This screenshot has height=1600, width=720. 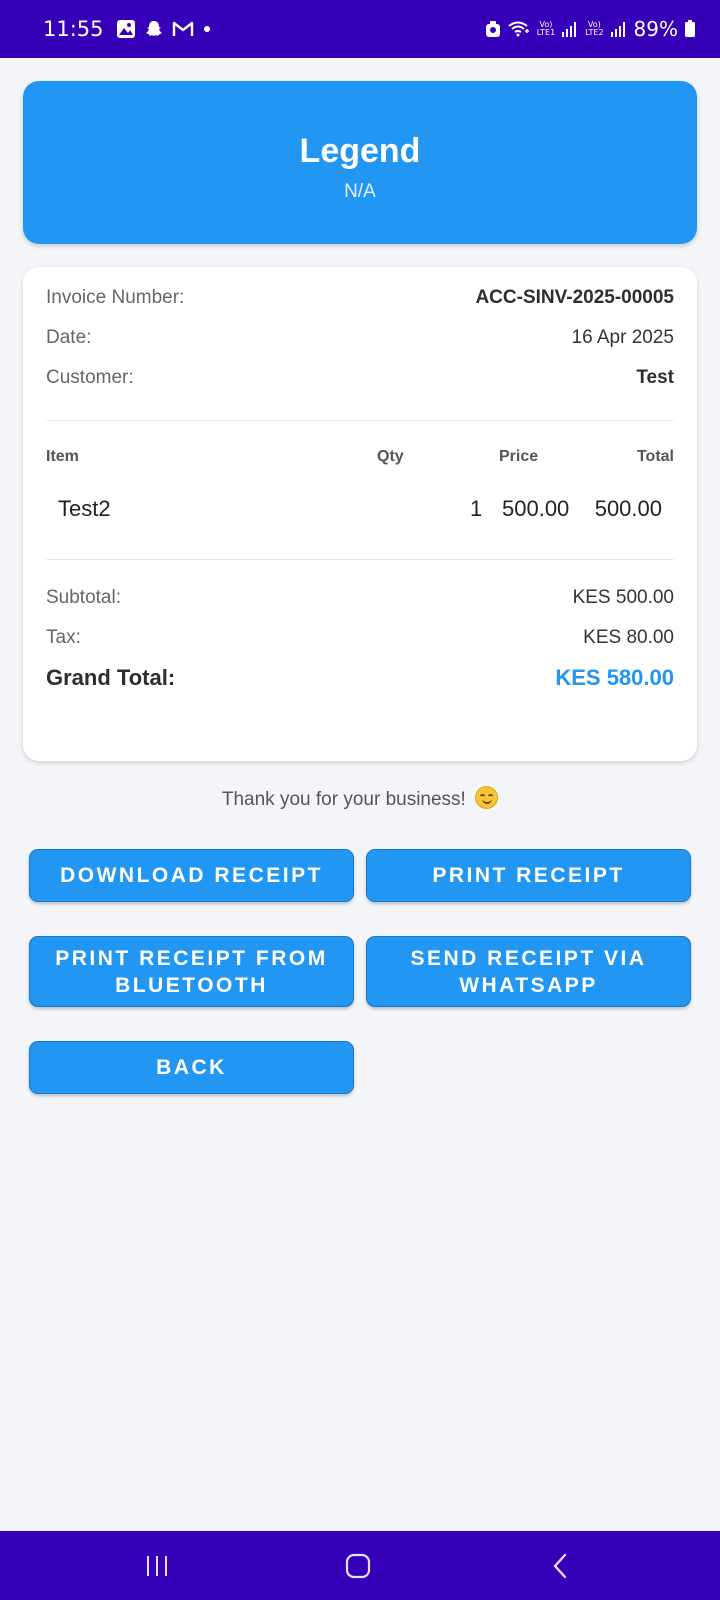 I want to click on gallery-icon, so click(x=126, y=29).